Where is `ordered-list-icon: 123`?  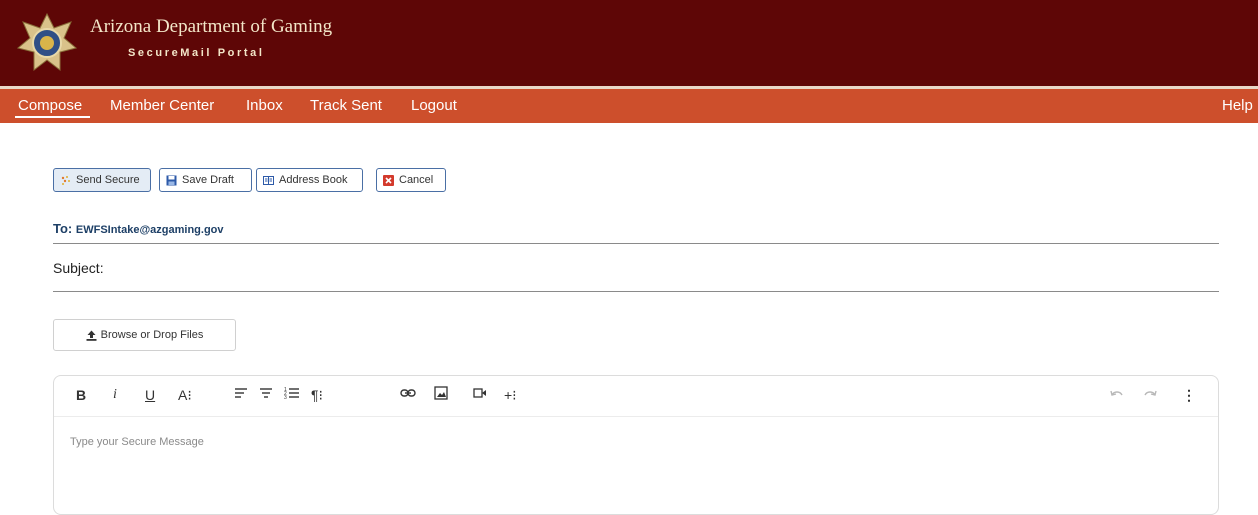
ordered-list-icon: 123 is located at coordinates (292, 395).